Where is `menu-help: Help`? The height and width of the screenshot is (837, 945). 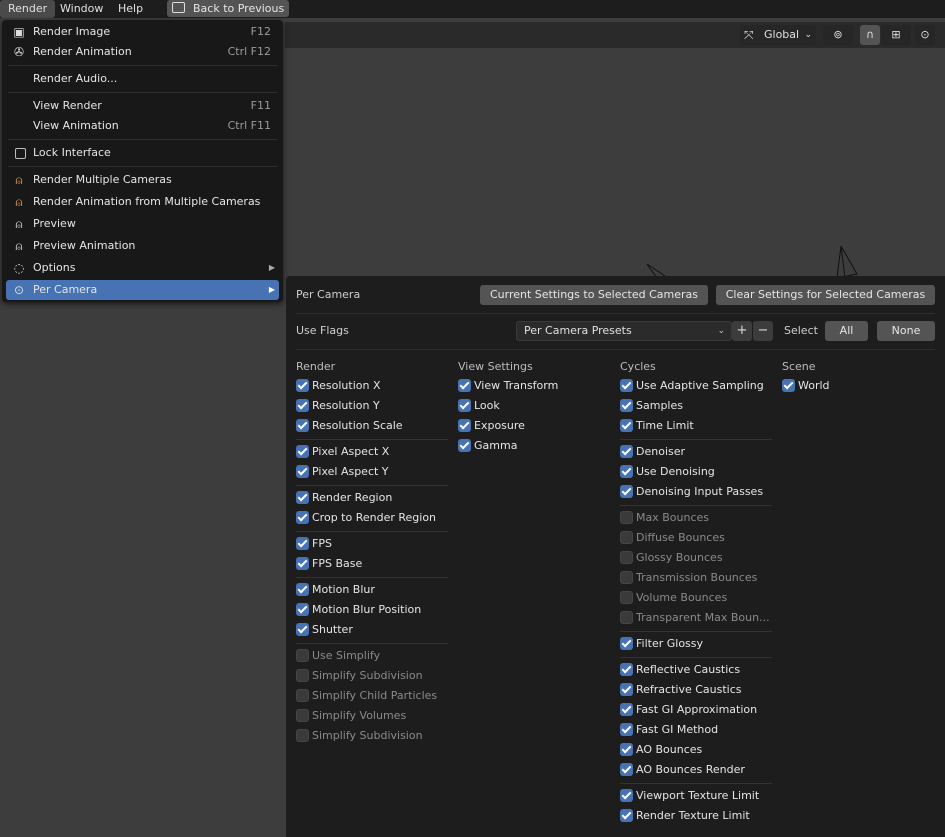
menu-help: Help is located at coordinates (130, 9).